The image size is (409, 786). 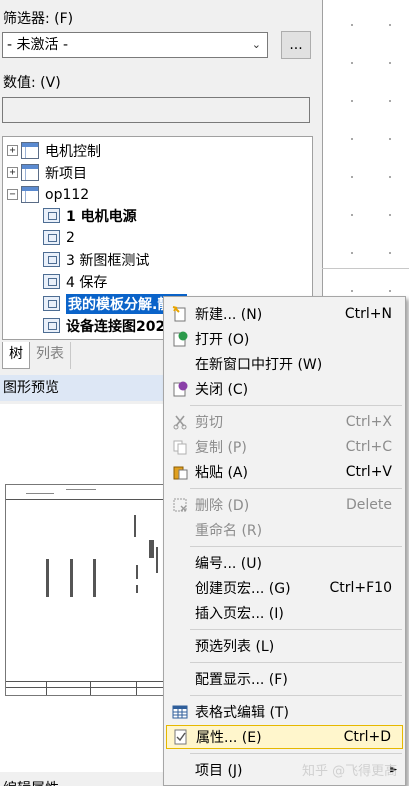 What do you see at coordinates (101, 216) in the screenshot?
I see `tree-node-label: 1 电机电源` at bounding box center [101, 216].